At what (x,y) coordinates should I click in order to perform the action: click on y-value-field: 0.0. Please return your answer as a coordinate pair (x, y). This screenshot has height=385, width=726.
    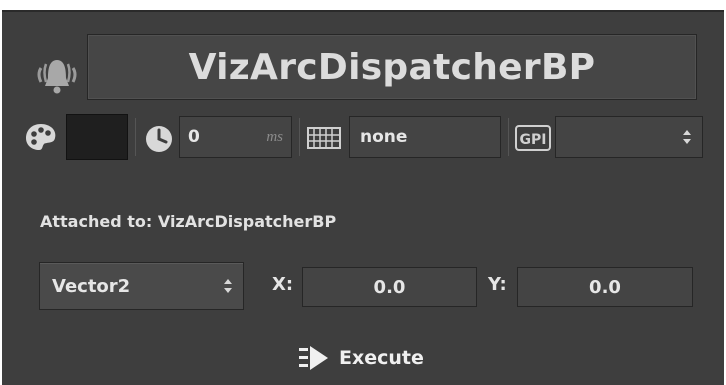
    Looking at the image, I should click on (605, 287).